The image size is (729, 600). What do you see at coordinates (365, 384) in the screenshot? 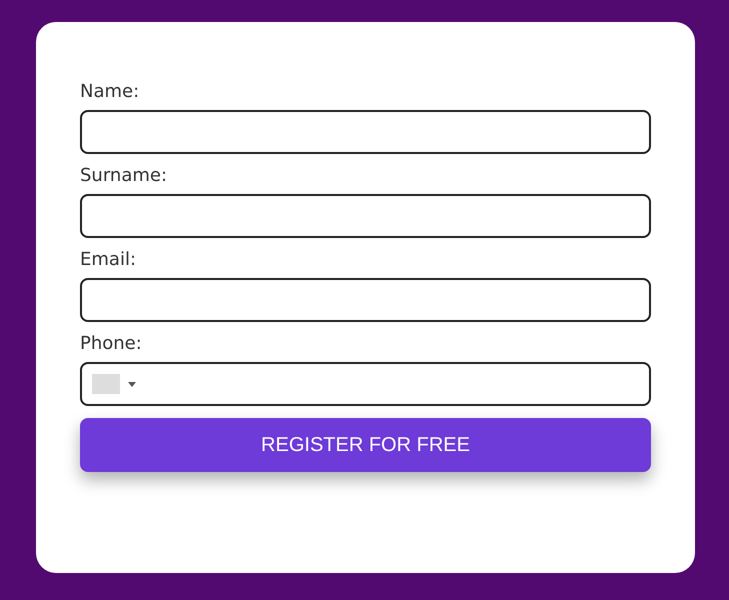
I see `phone-field` at bounding box center [365, 384].